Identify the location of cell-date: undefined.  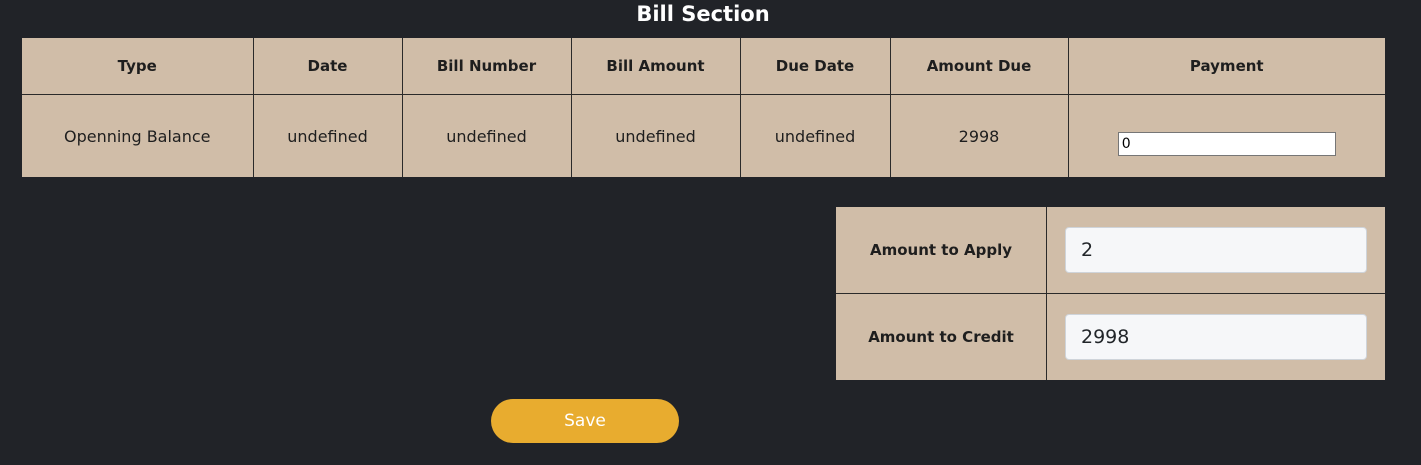
(327, 135).